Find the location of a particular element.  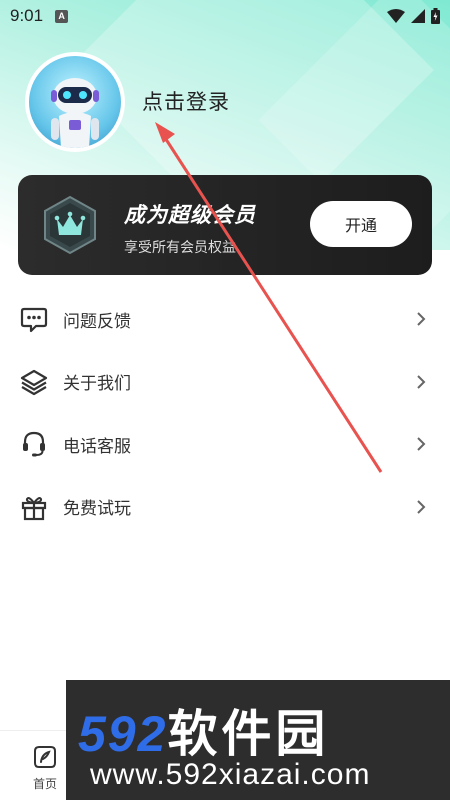

notification-icon: A is located at coordinates (62, 16).